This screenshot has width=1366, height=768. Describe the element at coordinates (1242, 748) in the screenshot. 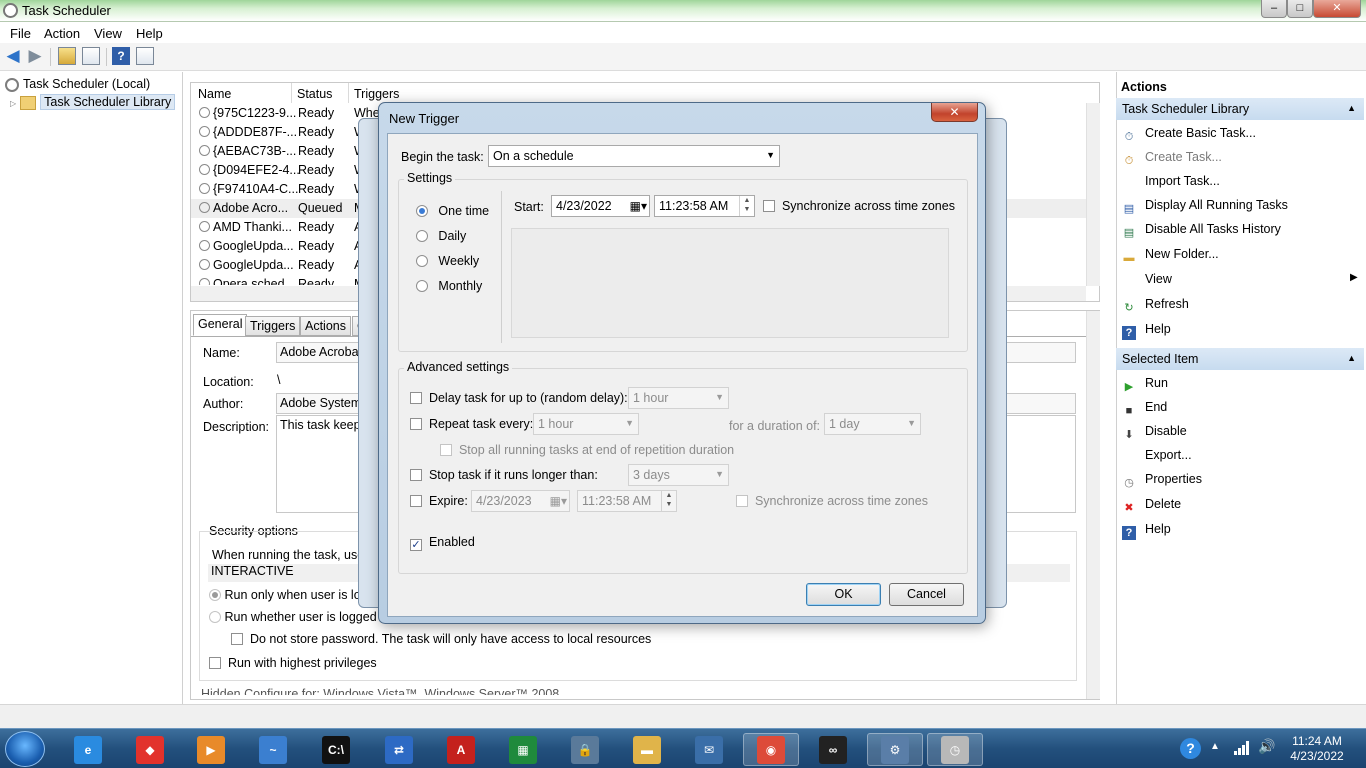

I see `network-signal-icon` at that location.